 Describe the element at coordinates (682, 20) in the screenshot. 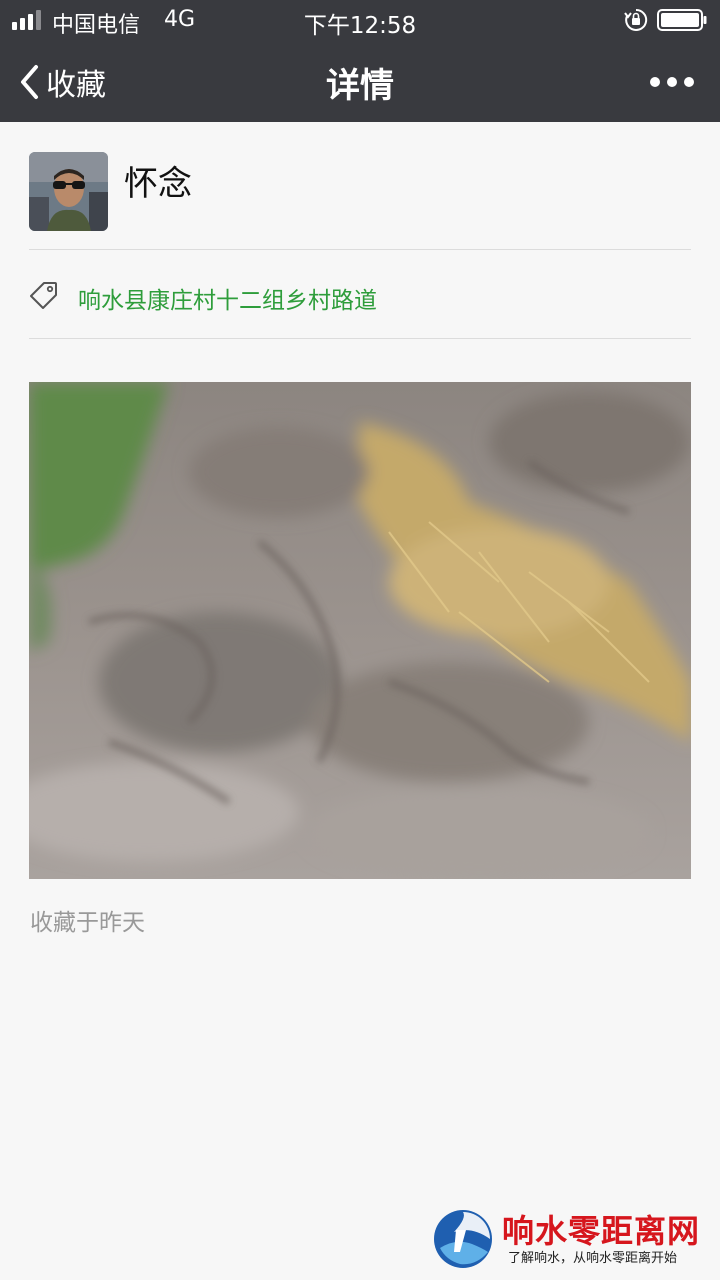

I see `battery-icon` at that location.